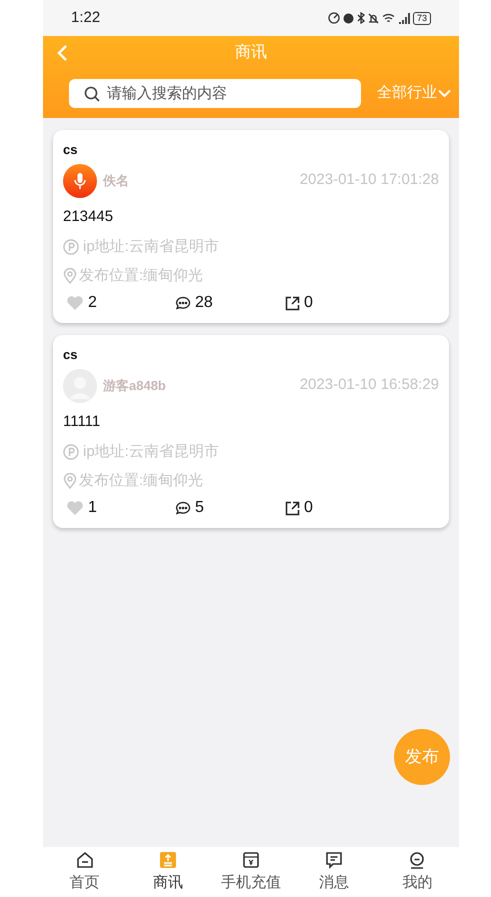 This screenshot has height=897, width=491. Describe the element at coordinates (168, 860) in the screenshot. I see `news-icon` at that location.